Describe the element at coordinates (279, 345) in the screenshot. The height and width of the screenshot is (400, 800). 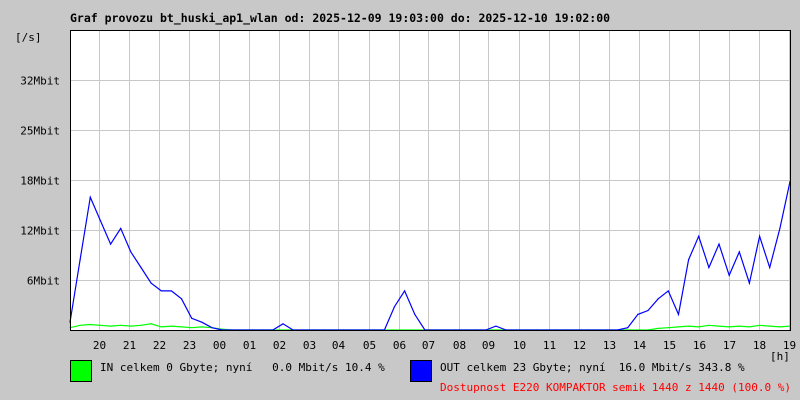
I see `x-tick-label: 02` at that location.